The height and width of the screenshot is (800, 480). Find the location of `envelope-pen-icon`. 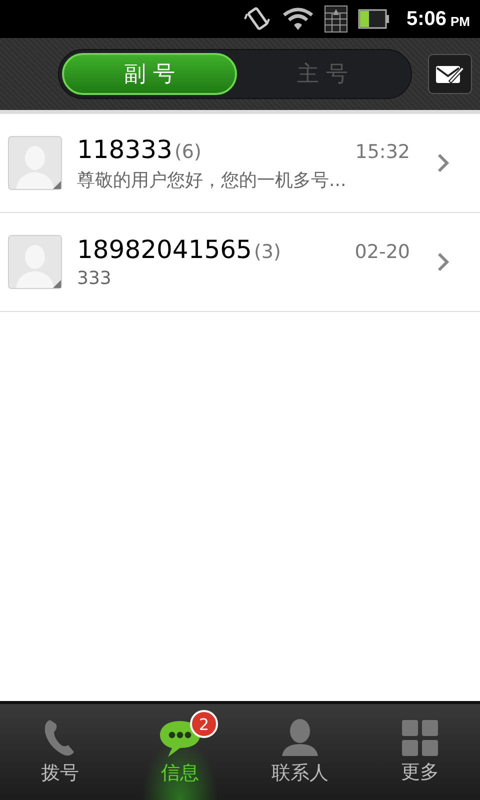

envelope-pen-icon is located at coordinates (450, 74).